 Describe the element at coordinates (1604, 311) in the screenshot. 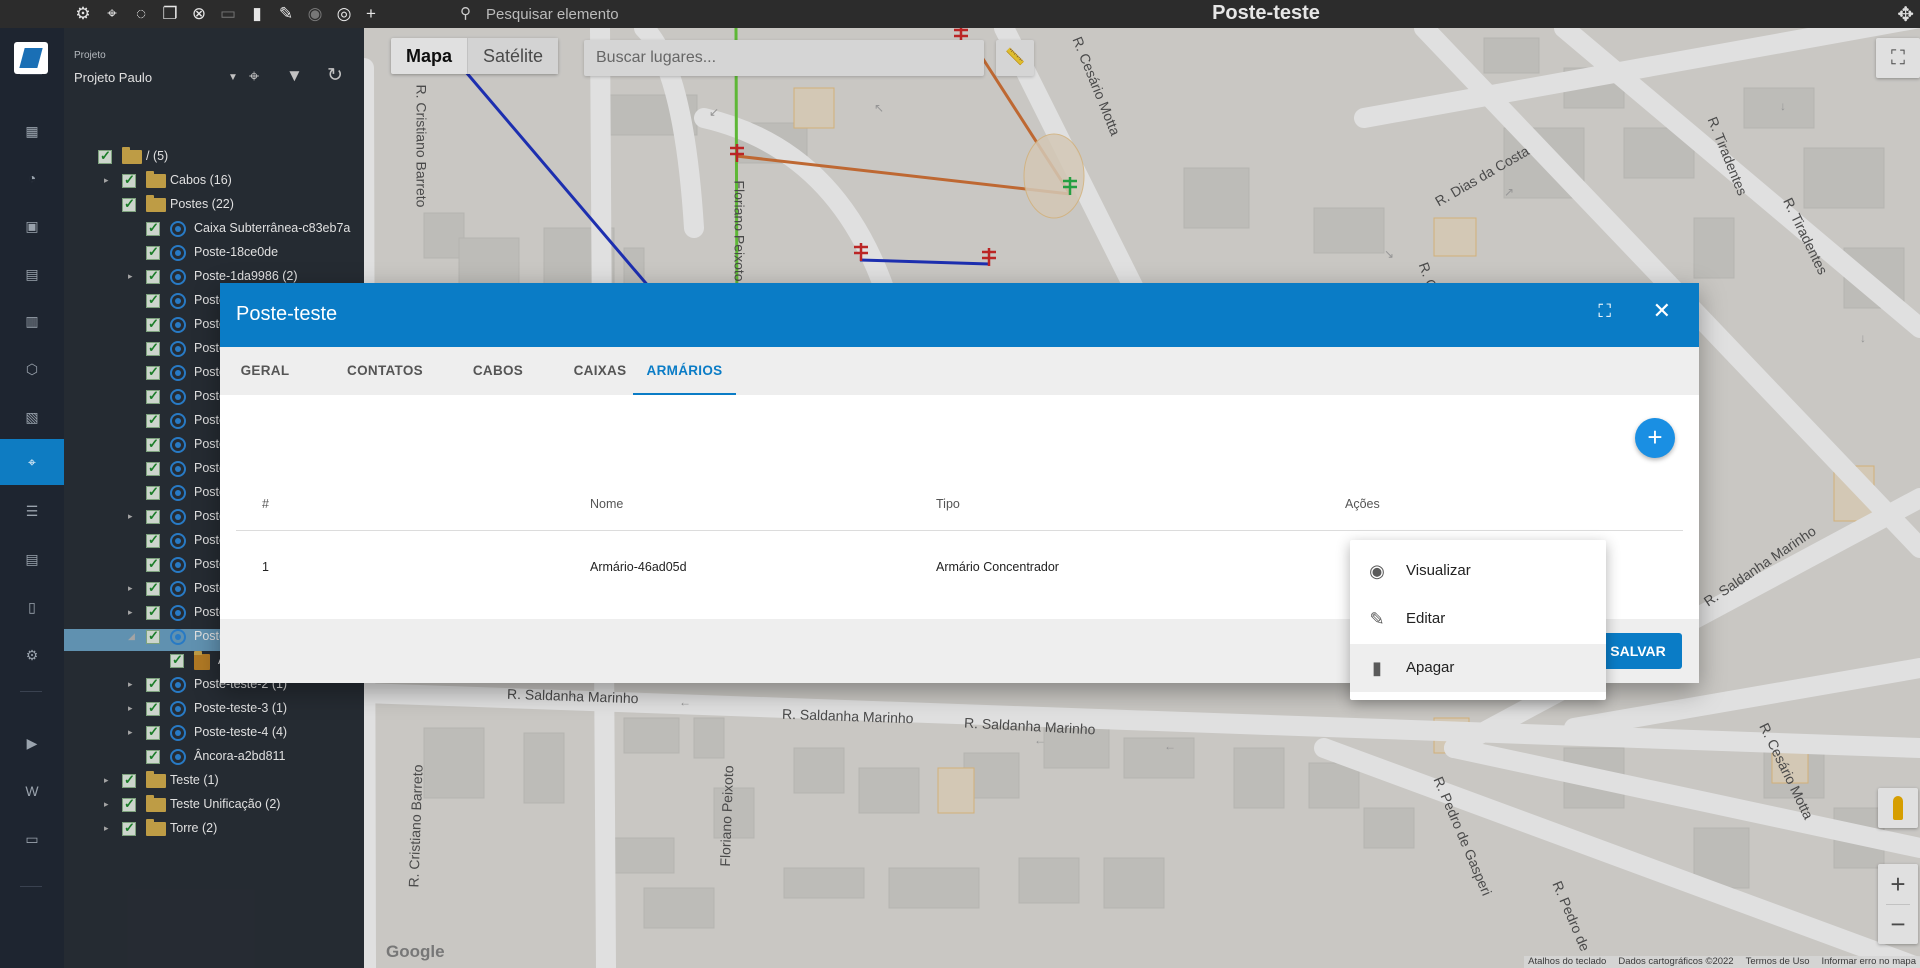

I see `maximize-icon: ⛶` at that location.